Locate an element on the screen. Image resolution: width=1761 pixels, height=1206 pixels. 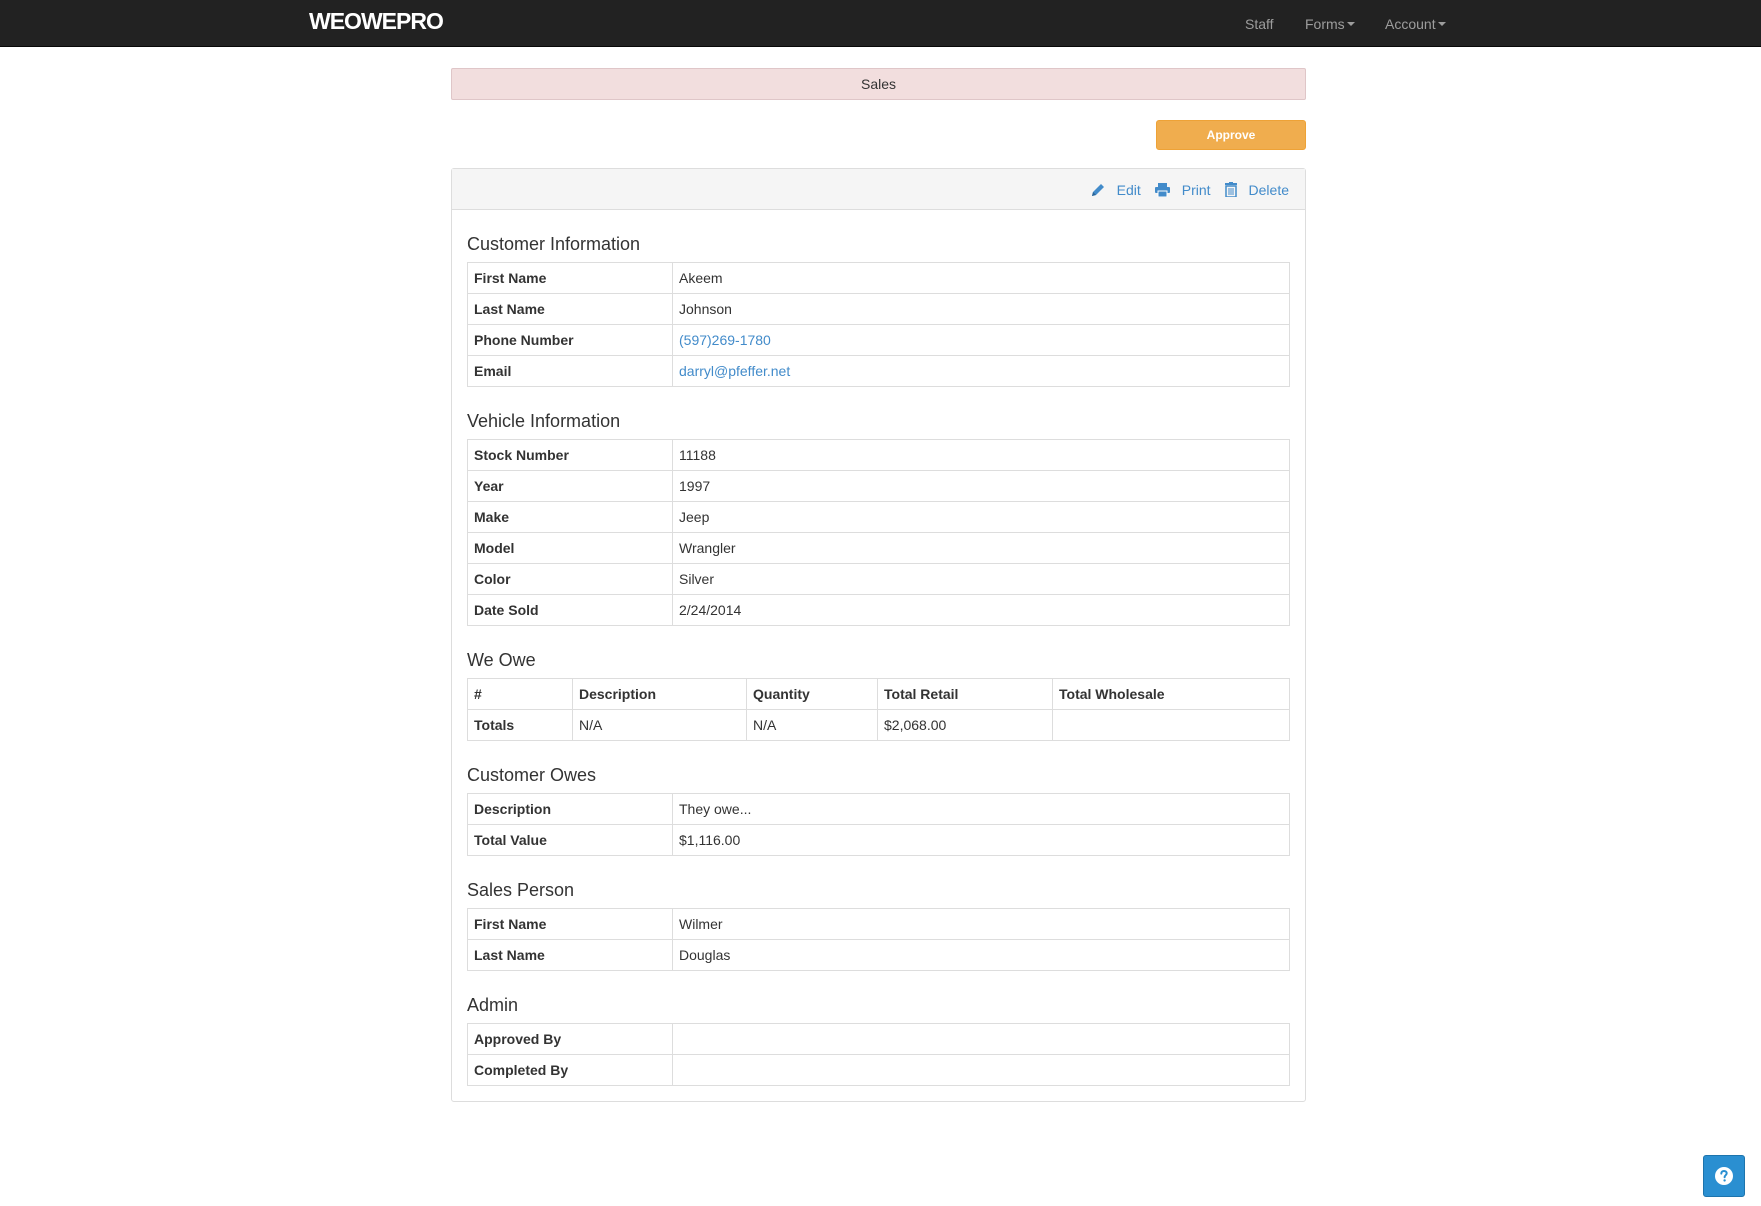
column-header: # is located at coordinates (520, 694).